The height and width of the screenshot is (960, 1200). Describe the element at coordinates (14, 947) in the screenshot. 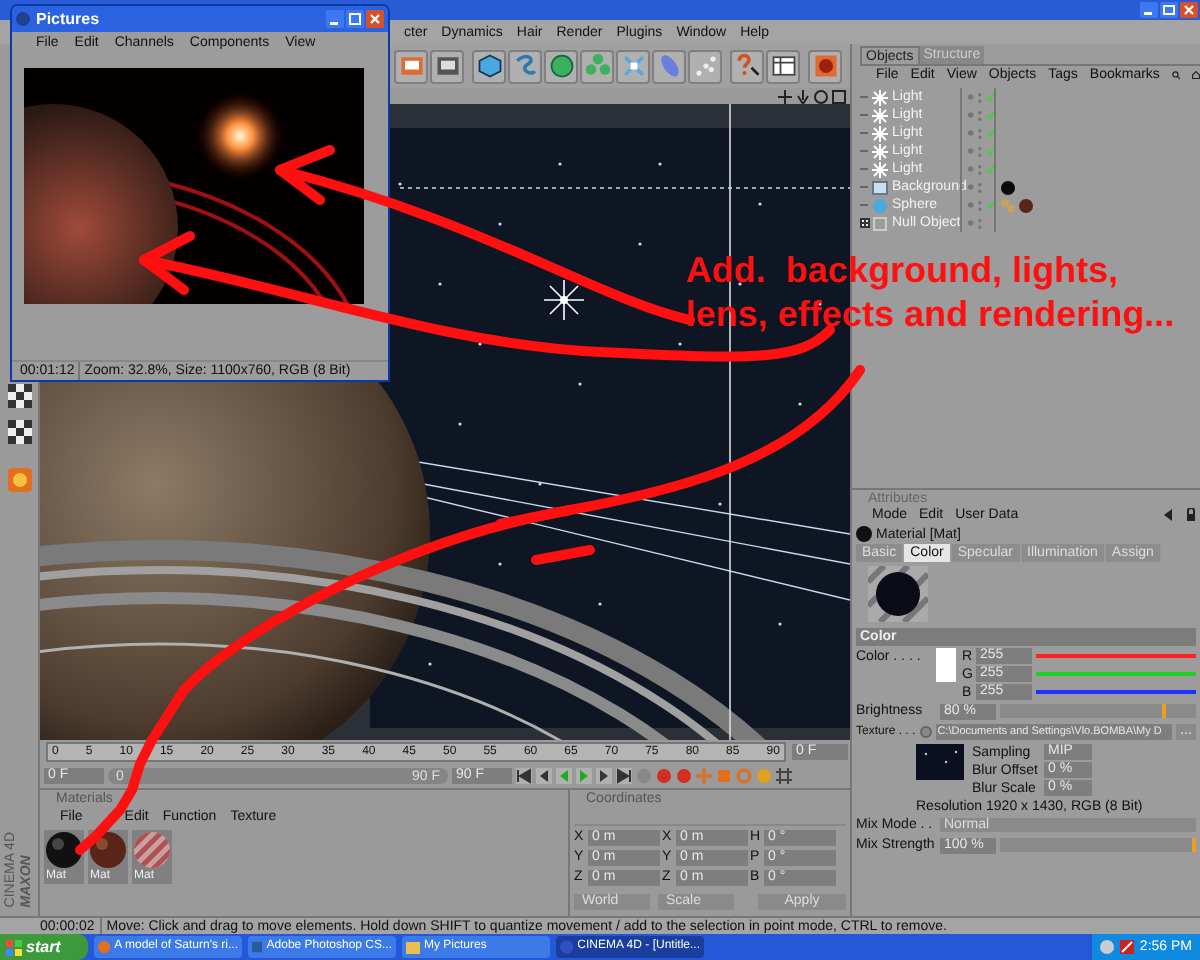

I see `windows-logo-icon` at that location.